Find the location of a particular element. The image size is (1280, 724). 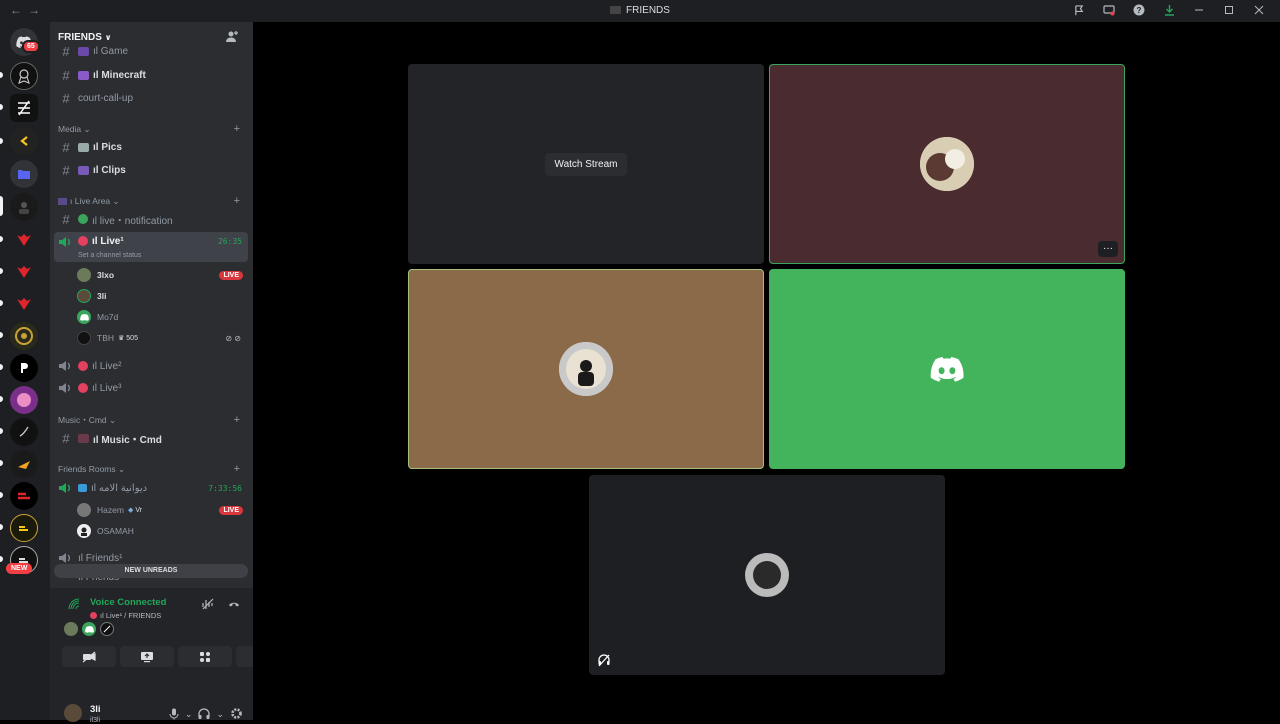

voice-participants is located at coordinates (89, 629).